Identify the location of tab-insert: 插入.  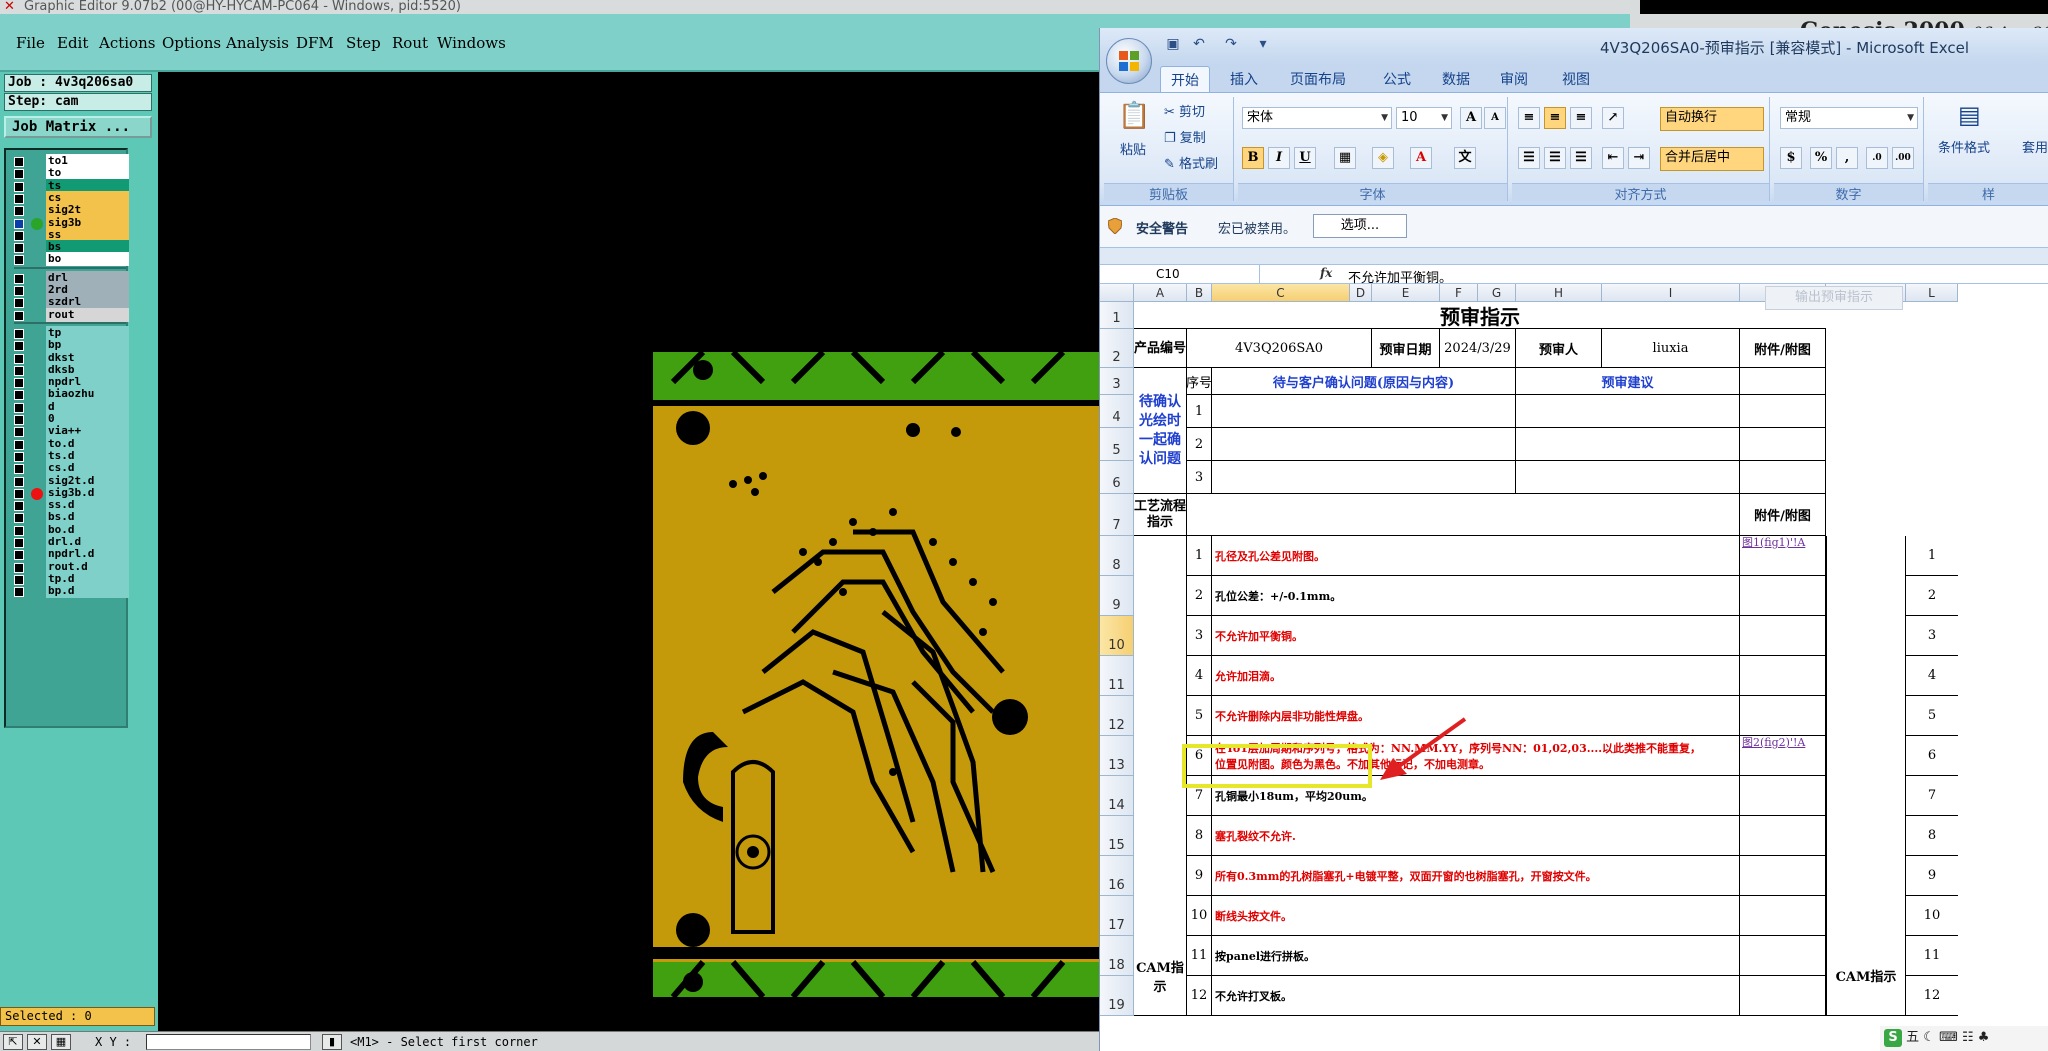
(1244, 79).